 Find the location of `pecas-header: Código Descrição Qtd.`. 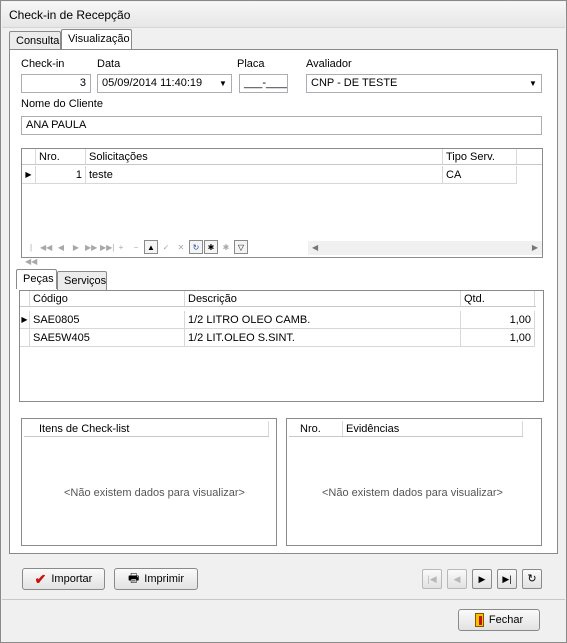

pecas-header: Código Descrição Qtd. is located at coordinates (278, 299).